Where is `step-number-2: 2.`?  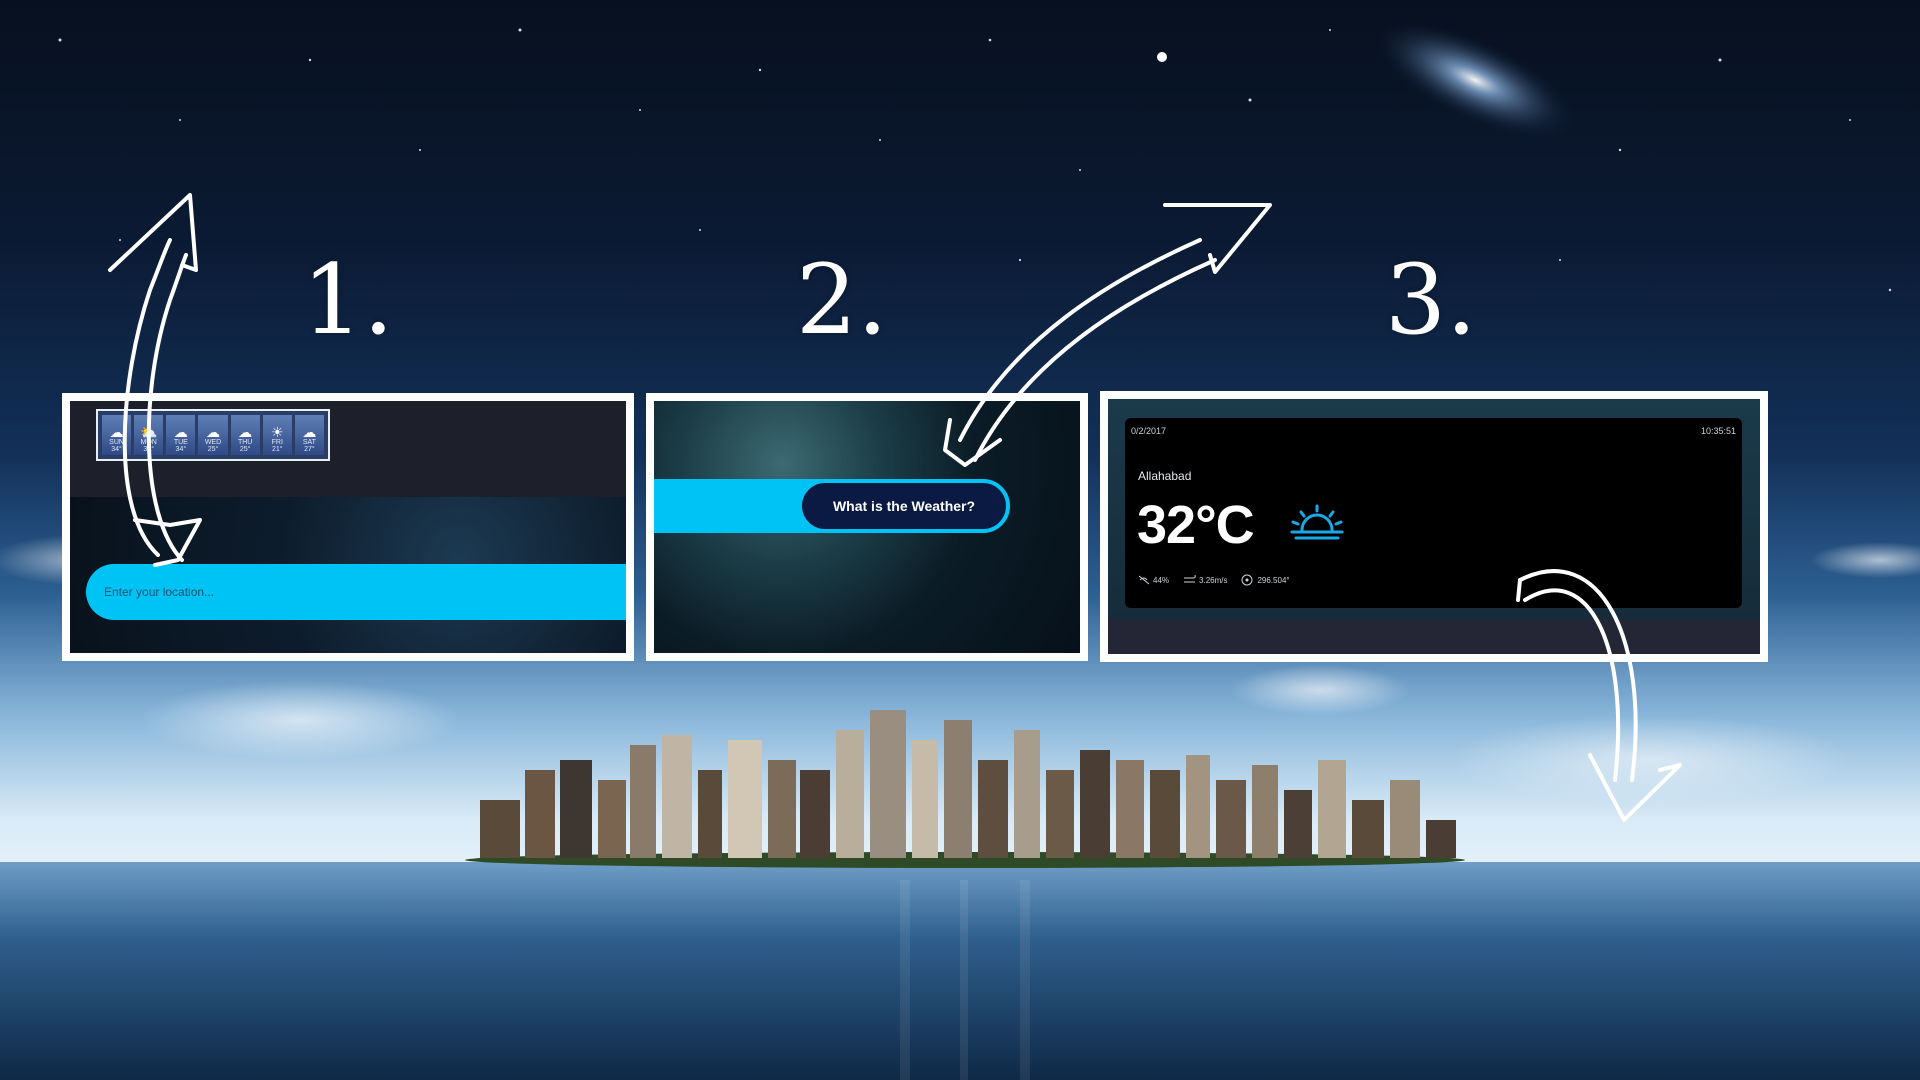 step-number-2: 2. is located at coordinates (842, 300).